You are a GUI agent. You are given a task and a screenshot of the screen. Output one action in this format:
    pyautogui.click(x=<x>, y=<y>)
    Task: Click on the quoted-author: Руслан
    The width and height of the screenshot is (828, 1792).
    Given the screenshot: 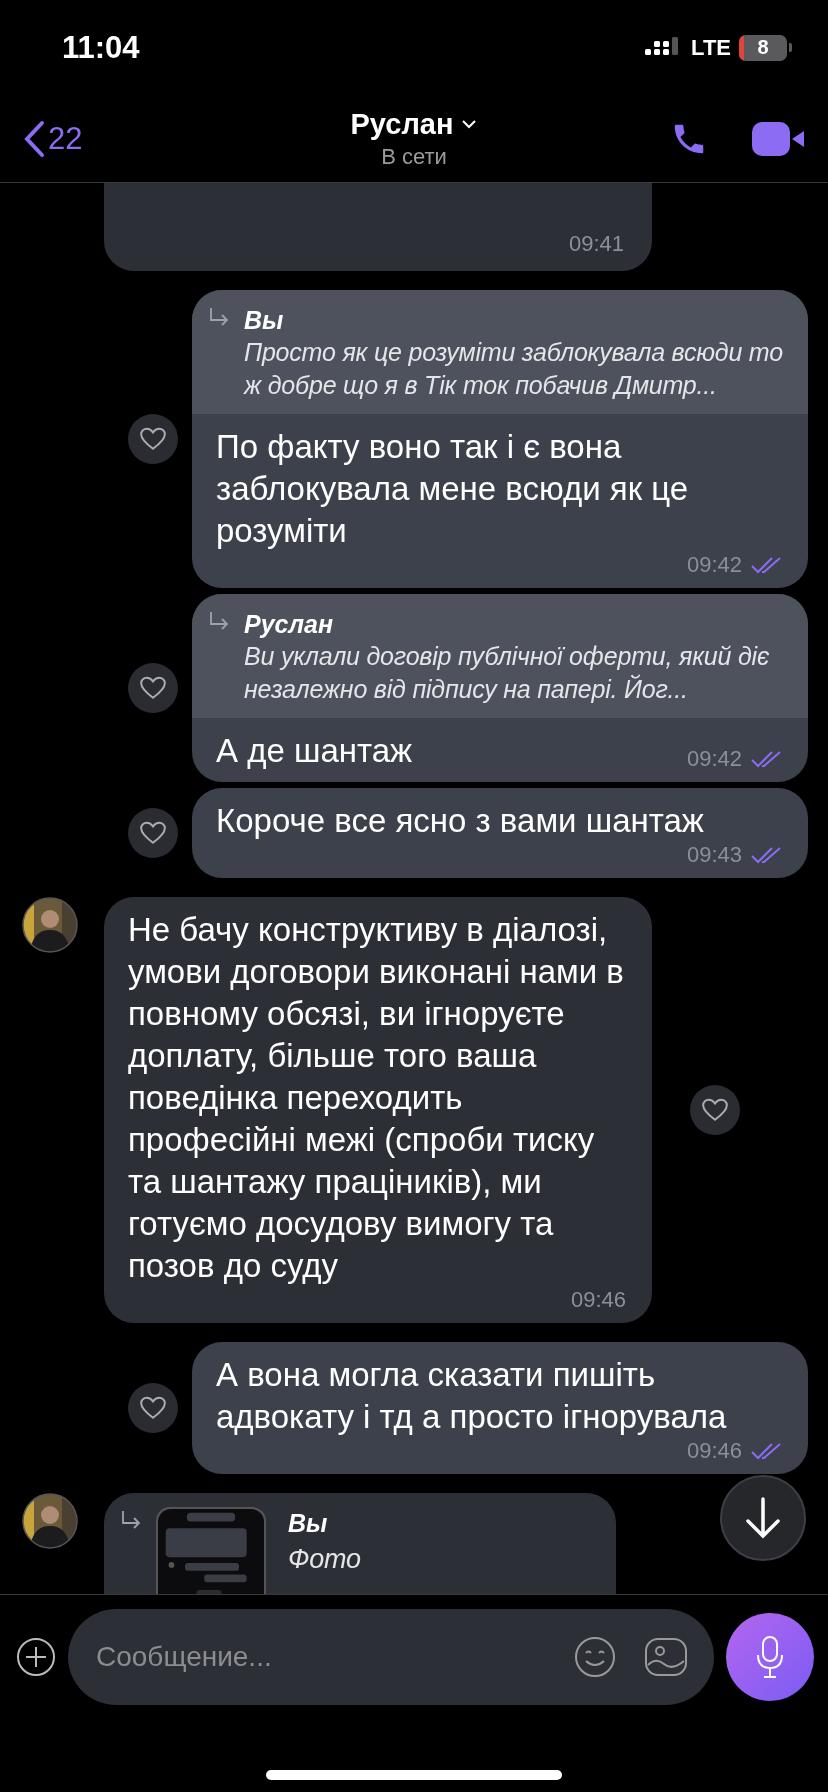 What is the action you would take?
    pyautogui.click(x=289, y=624)
    